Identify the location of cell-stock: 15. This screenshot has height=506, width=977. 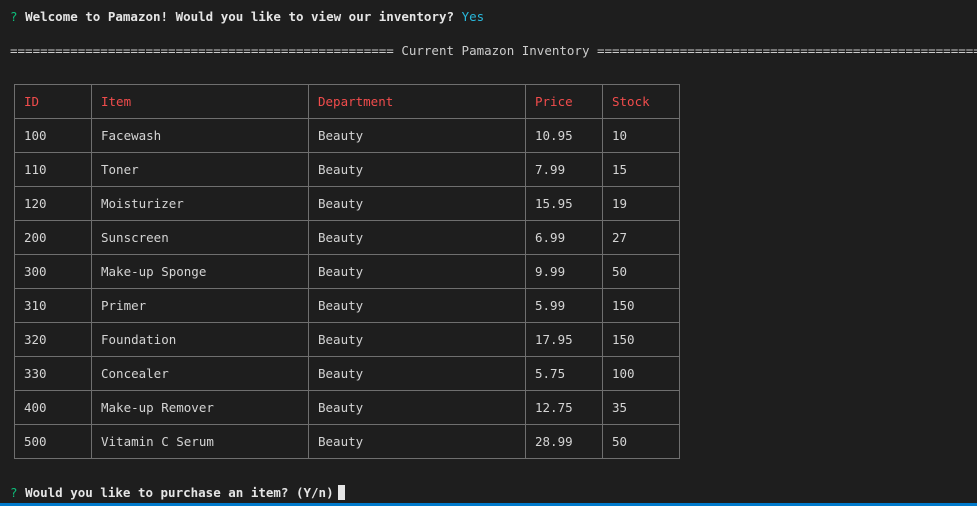
(641, 169).